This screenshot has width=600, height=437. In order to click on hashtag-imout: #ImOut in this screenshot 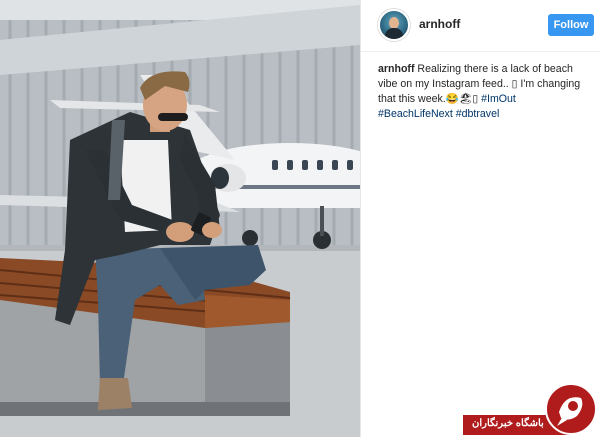, I will do `click(498, 99)`.